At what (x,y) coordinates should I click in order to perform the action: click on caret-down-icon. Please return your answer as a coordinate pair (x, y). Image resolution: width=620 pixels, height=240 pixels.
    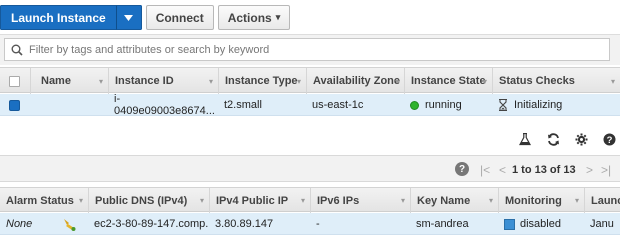
    Looking at the image, I should click on (129, 17).